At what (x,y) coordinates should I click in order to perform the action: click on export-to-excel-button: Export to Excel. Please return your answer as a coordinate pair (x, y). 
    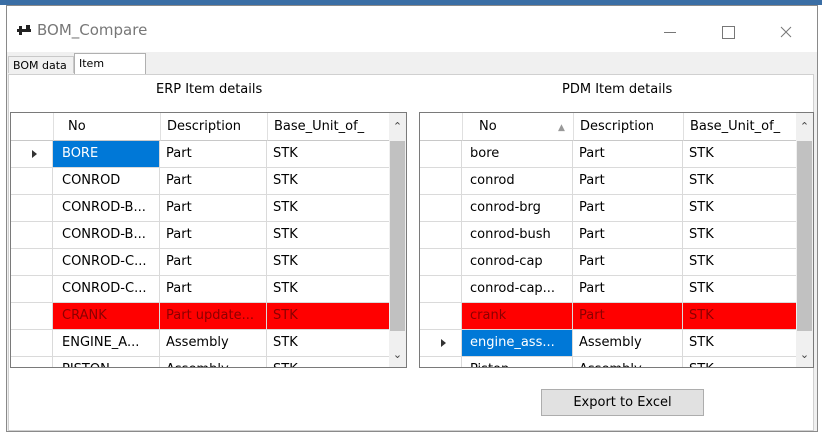
    Looking at the image, I should click on (622, 402).